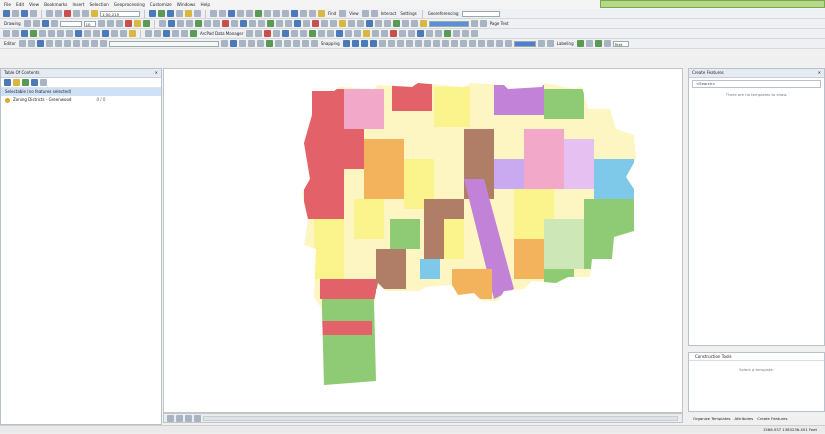 This screenshot has height=434, width=825. Describe the element at coordinates (564, 244) in the screenshot. I see `zone-parcel-light-green` at that location.